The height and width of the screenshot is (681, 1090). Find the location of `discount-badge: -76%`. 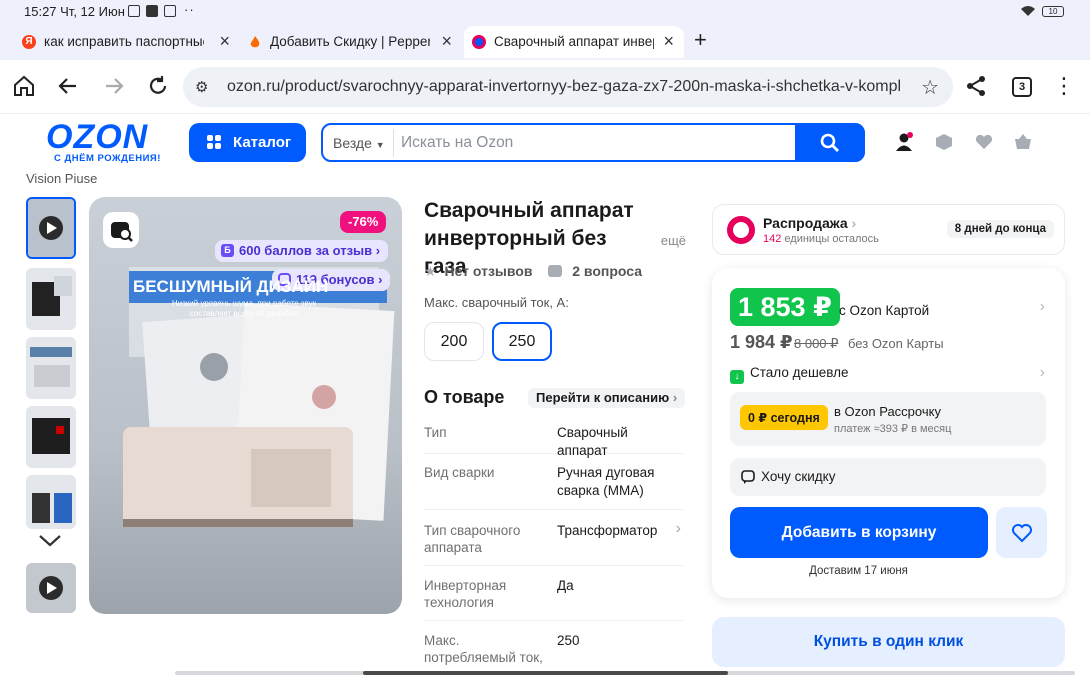

discount-badge: -76% is located at coordinates (363, 222).